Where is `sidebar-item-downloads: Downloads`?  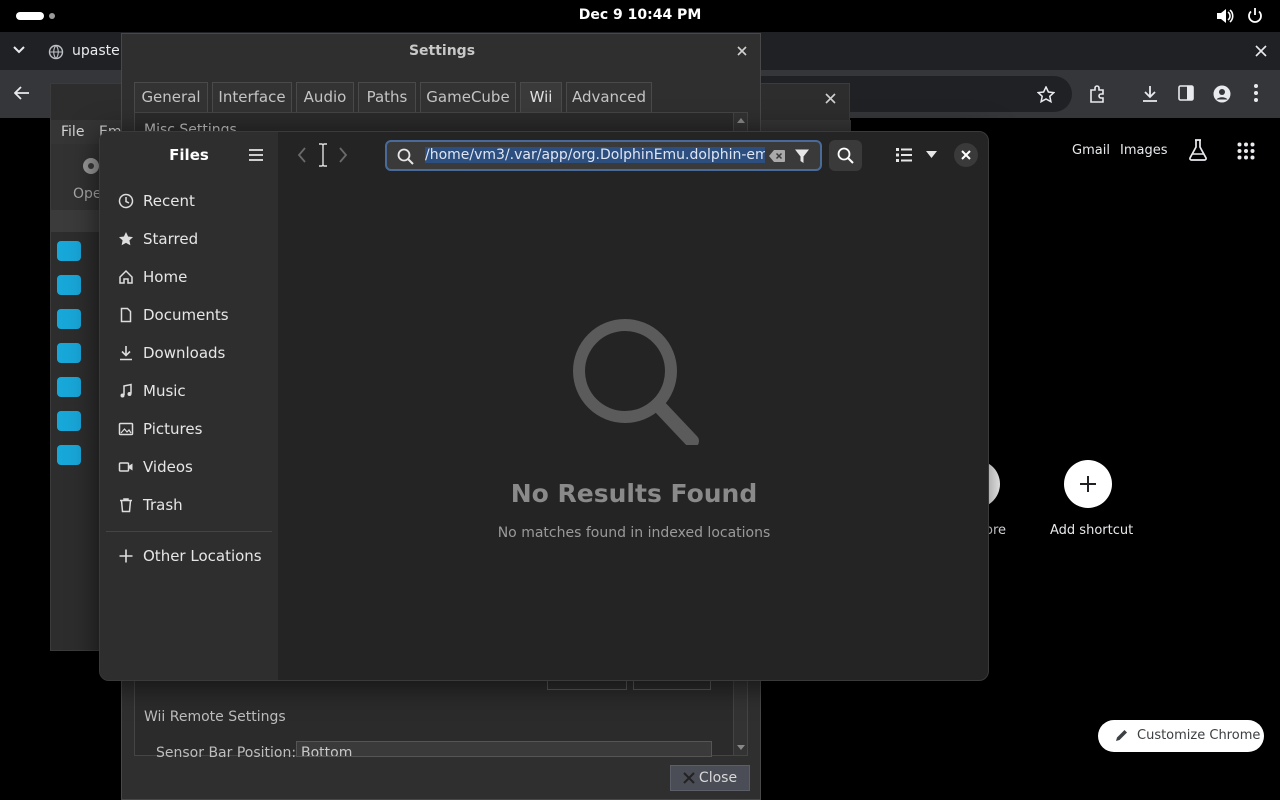
sidebar-item-downloads: Downloads is located at coordinates (189, 353).